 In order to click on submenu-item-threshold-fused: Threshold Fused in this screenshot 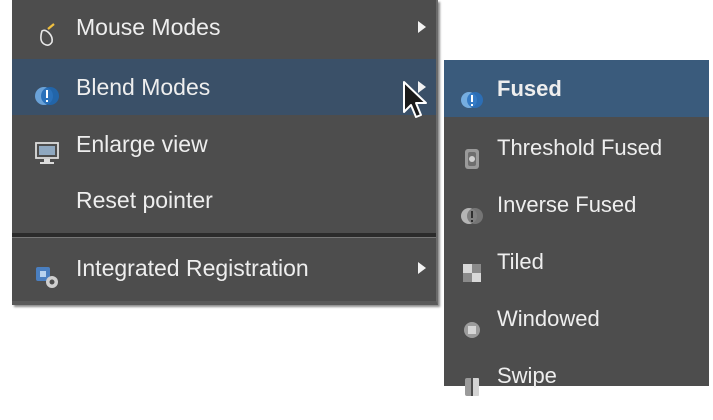, I will do `click(576, 147)`.